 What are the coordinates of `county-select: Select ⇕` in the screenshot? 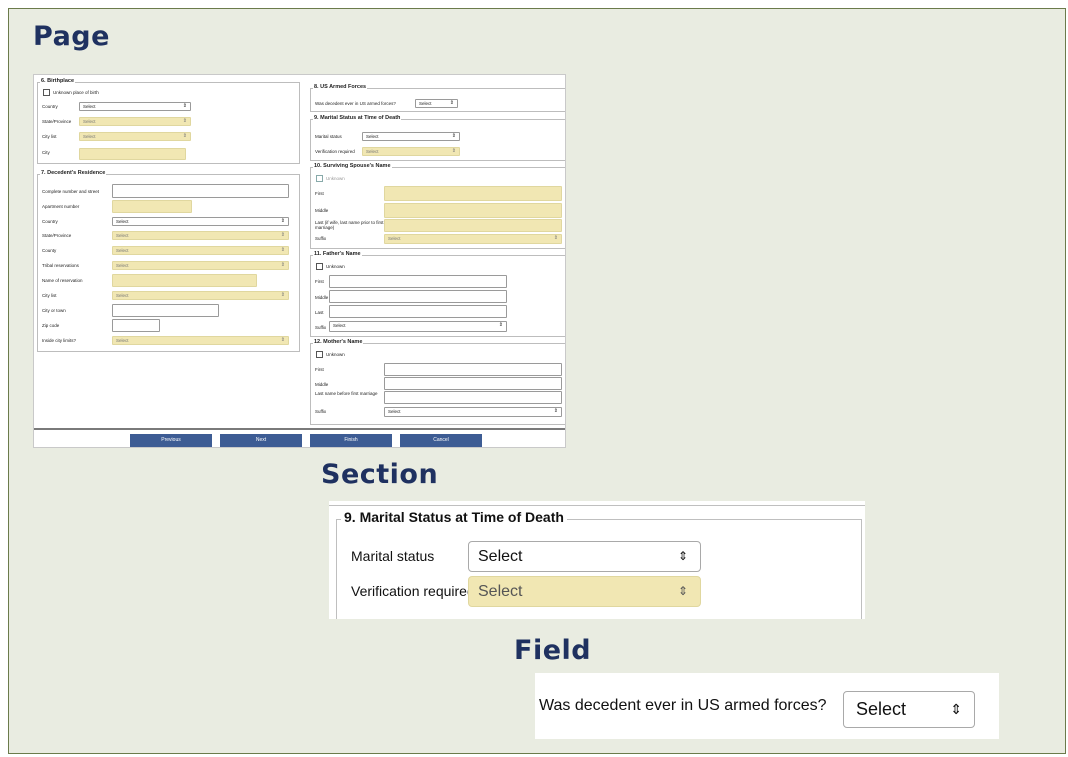 It's located at (200, 250).